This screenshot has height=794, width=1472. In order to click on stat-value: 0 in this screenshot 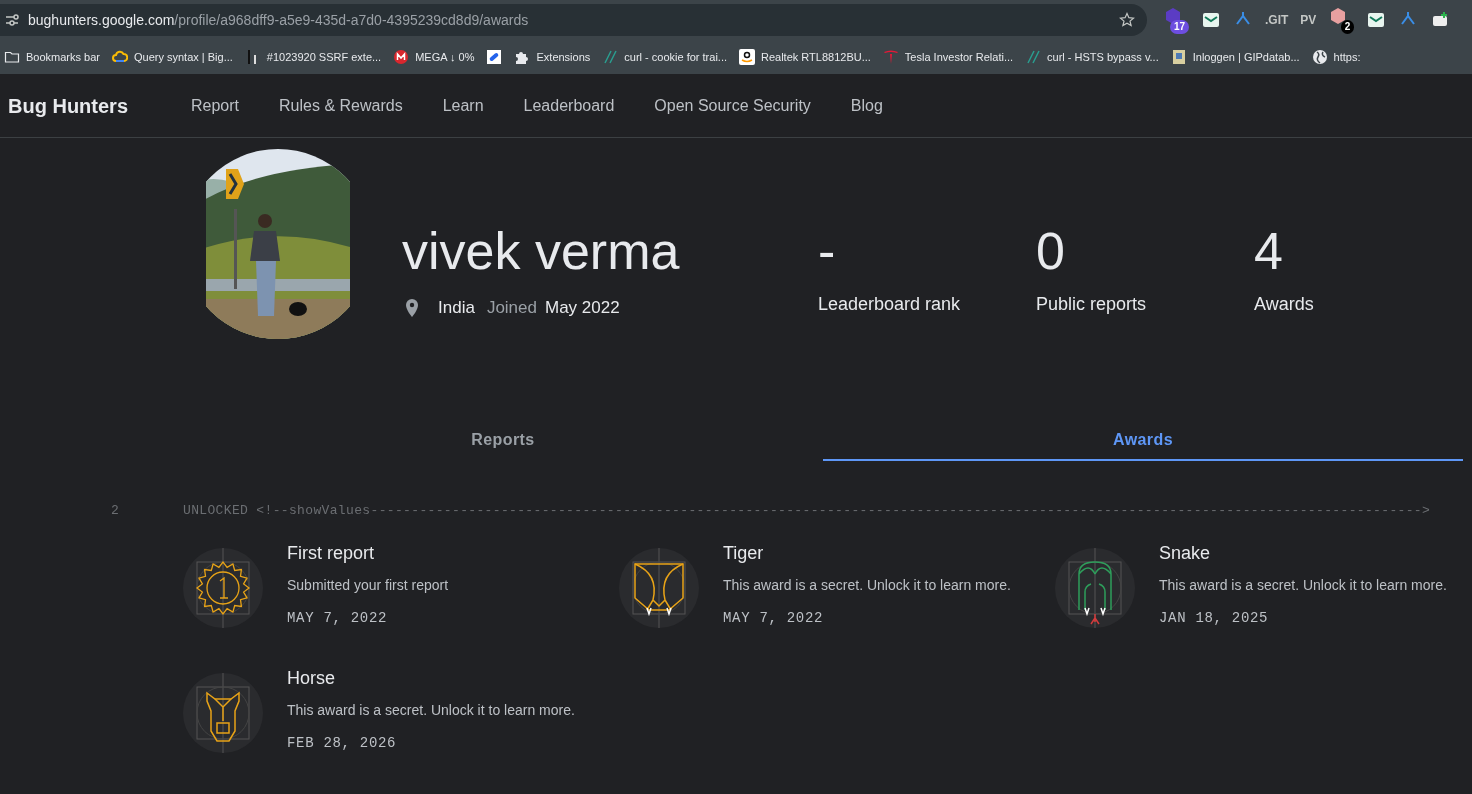, I will do `click(1051, 251)`.